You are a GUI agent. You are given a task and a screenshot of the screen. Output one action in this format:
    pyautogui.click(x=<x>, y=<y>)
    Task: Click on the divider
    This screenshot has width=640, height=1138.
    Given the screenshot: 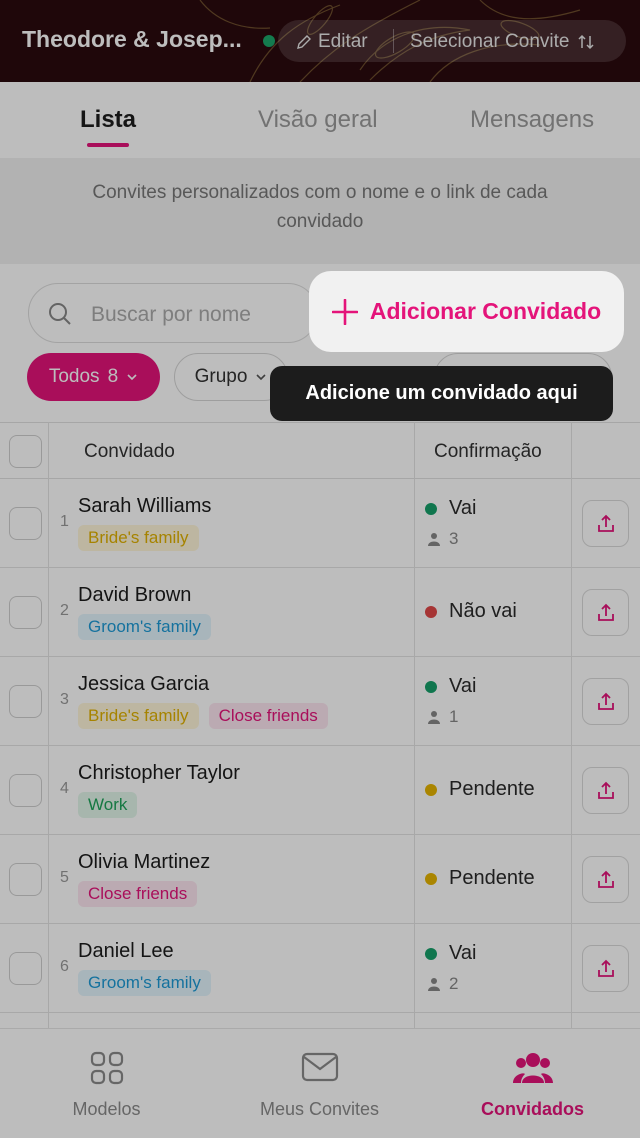 What is the action you would take?
    pyautogui.click(x=393, y=41)
    